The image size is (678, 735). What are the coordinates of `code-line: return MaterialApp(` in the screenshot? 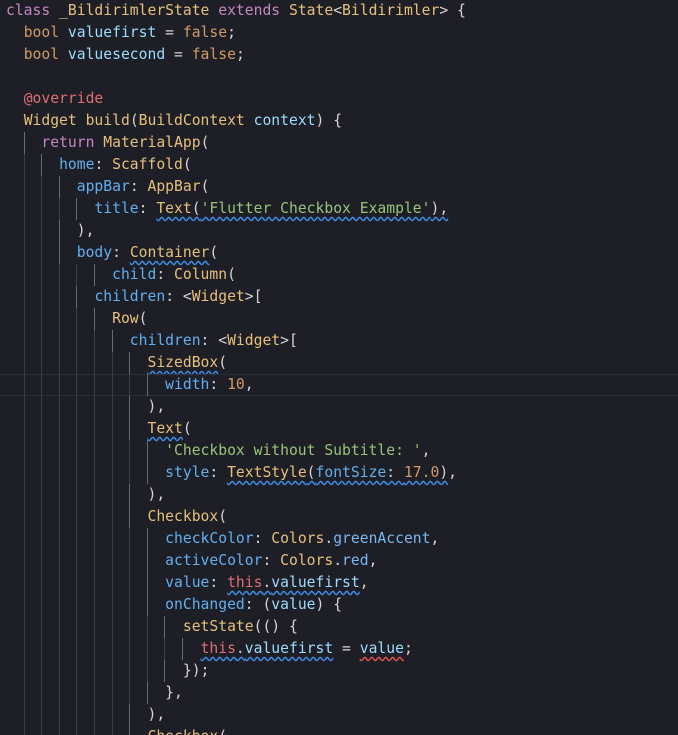 It's located at (339, 143).